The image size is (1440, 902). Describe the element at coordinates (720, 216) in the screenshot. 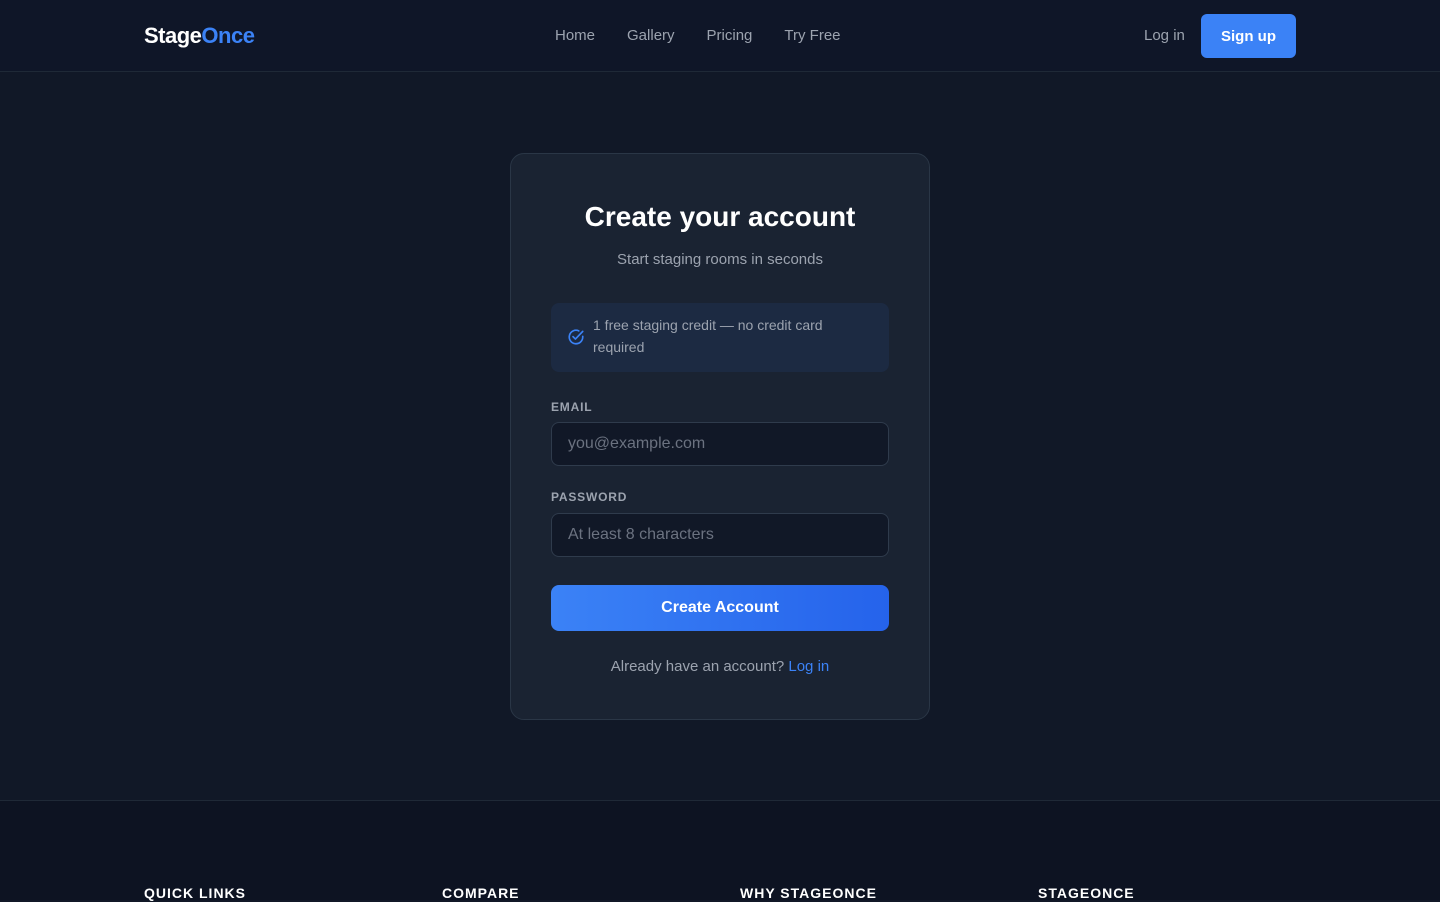

I see `card-title: Create your account` at that location.